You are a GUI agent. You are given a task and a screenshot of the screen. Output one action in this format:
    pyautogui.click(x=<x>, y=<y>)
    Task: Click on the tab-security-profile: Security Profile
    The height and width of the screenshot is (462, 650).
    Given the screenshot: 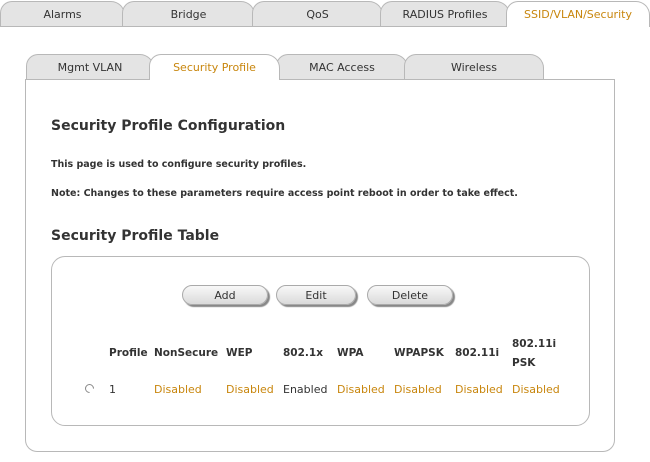 What is the action you would take?
    pyautogui.click(x=214, y=67)
    